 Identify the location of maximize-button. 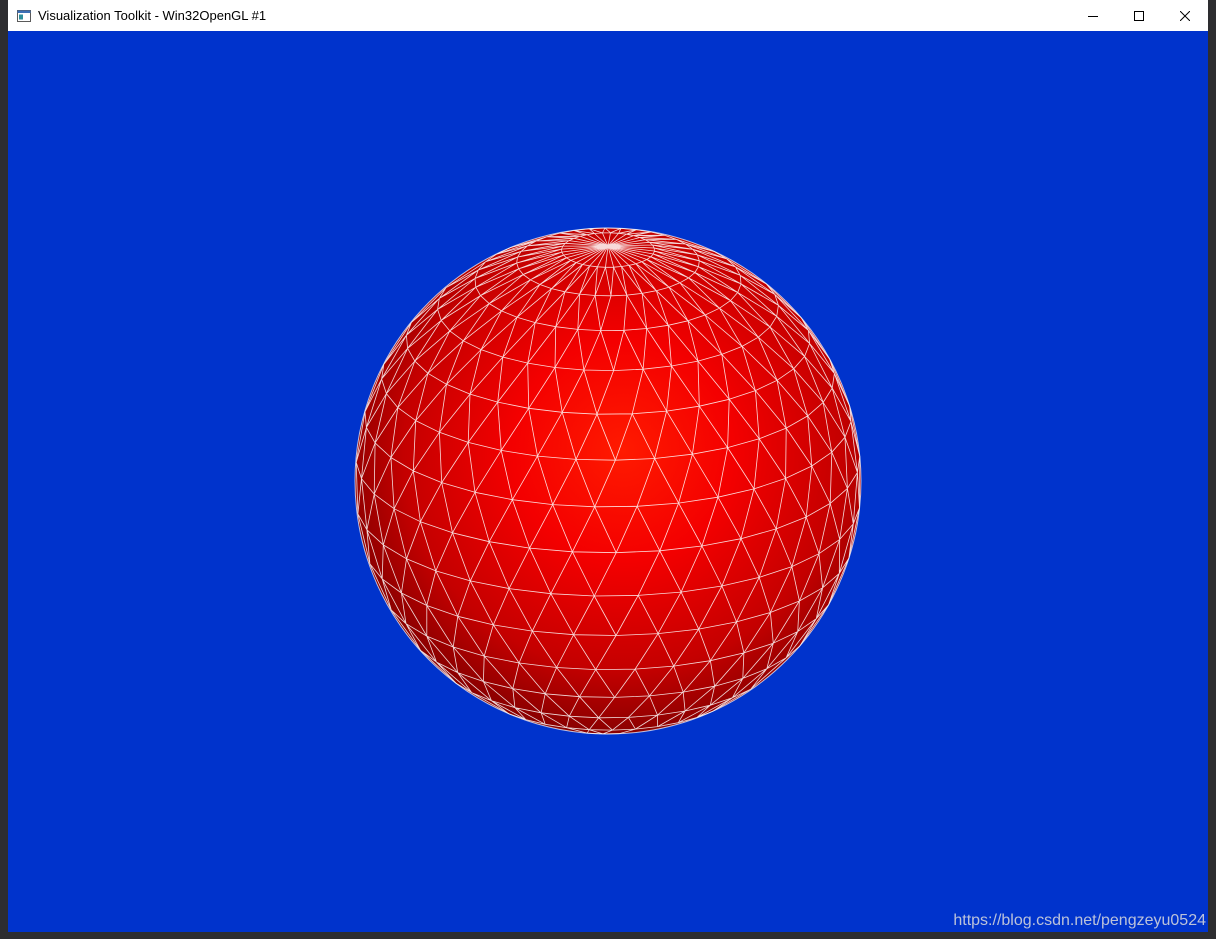
(1139, 15).